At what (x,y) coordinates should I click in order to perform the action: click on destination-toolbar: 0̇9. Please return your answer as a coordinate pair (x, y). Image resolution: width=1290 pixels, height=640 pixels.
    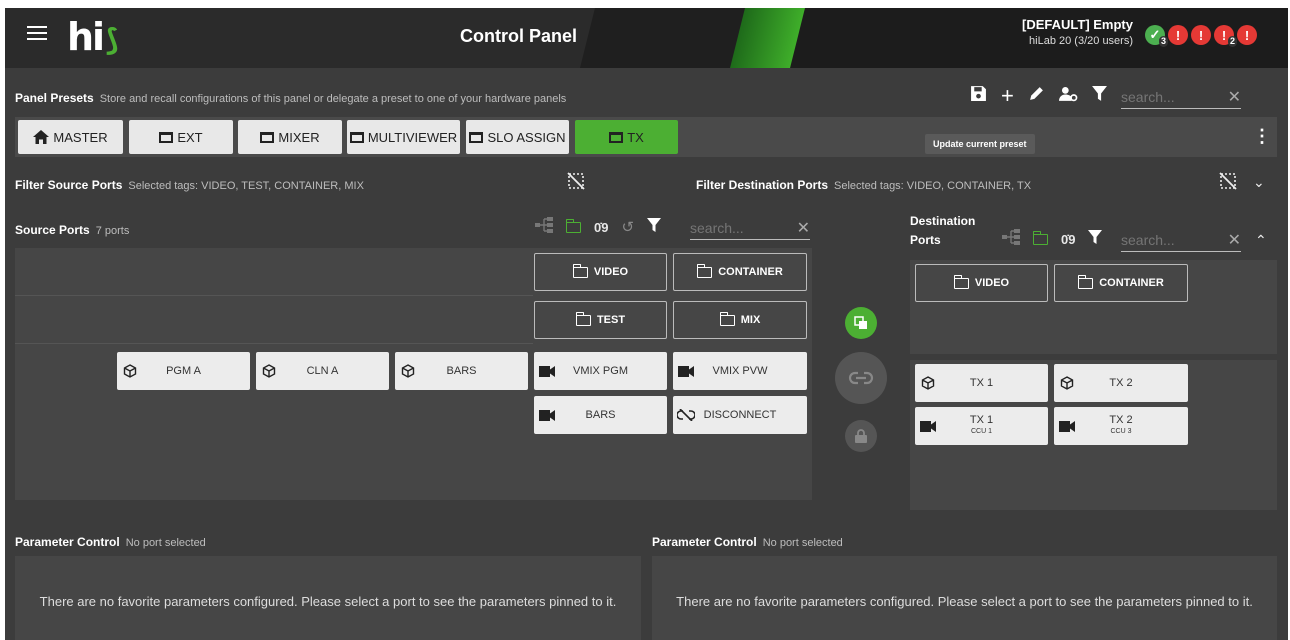
    Looking at the image, I should click on (1052, 239).